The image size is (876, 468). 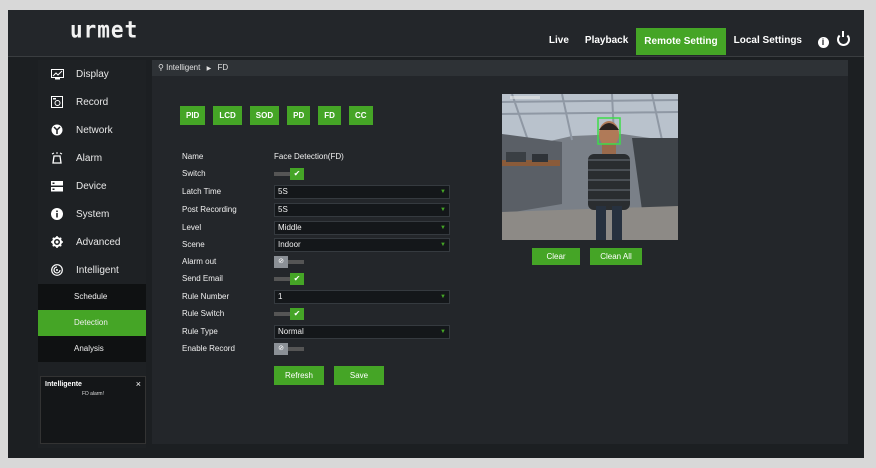 I want to click on row-alarm-out: Alarm out ⊘, so click(x=327, y=263).